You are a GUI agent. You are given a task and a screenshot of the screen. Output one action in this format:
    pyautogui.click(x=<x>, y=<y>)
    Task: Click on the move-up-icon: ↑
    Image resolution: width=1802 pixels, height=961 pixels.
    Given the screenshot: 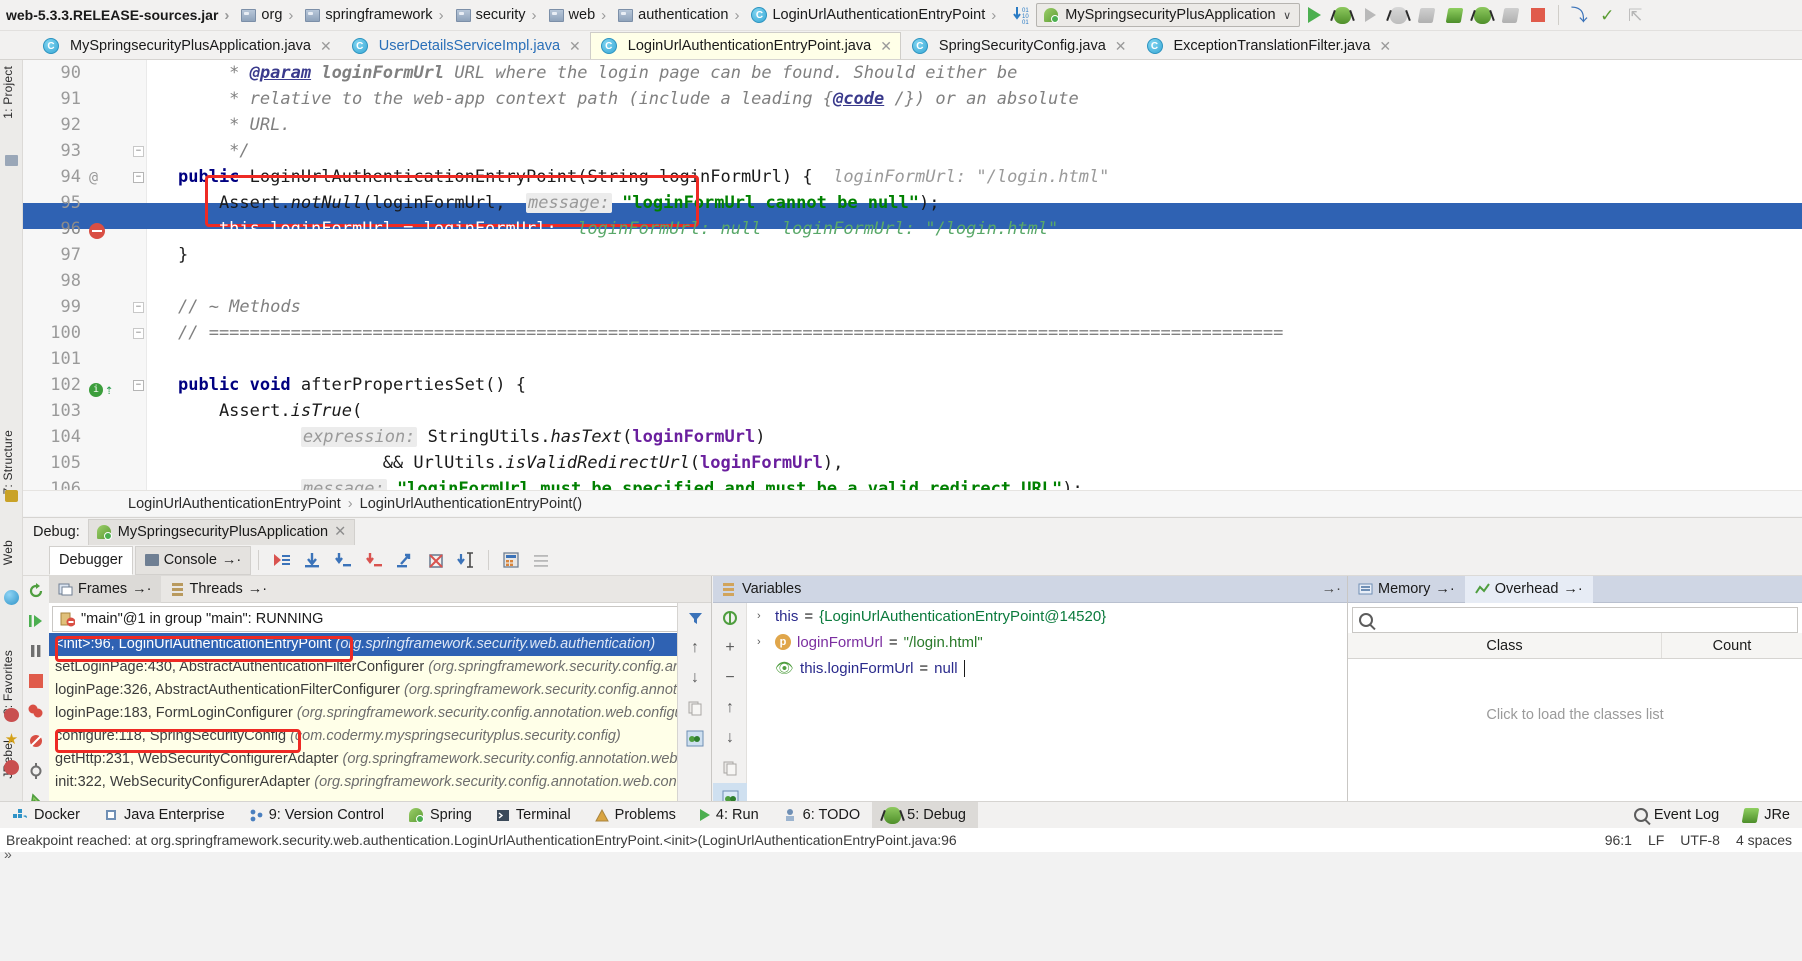 What is the action you would take?
    pyautogui.click(x=695, y=648)
    